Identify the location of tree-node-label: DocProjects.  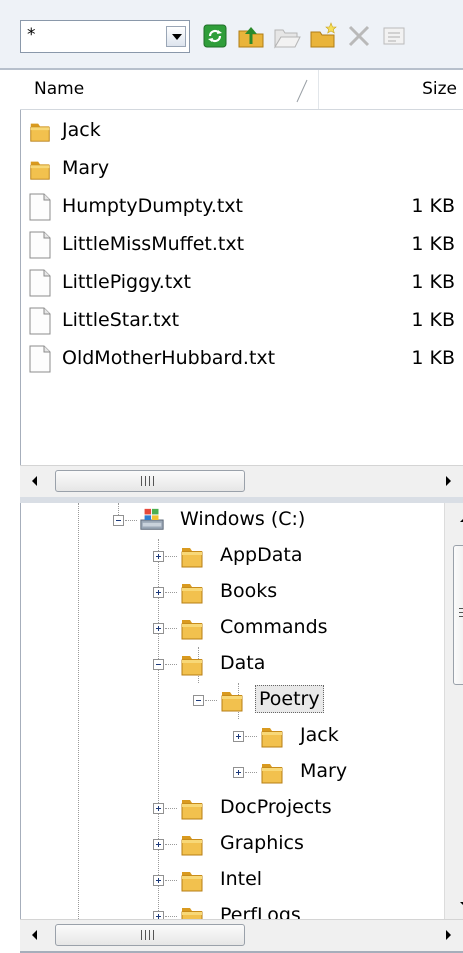
(276, 807).